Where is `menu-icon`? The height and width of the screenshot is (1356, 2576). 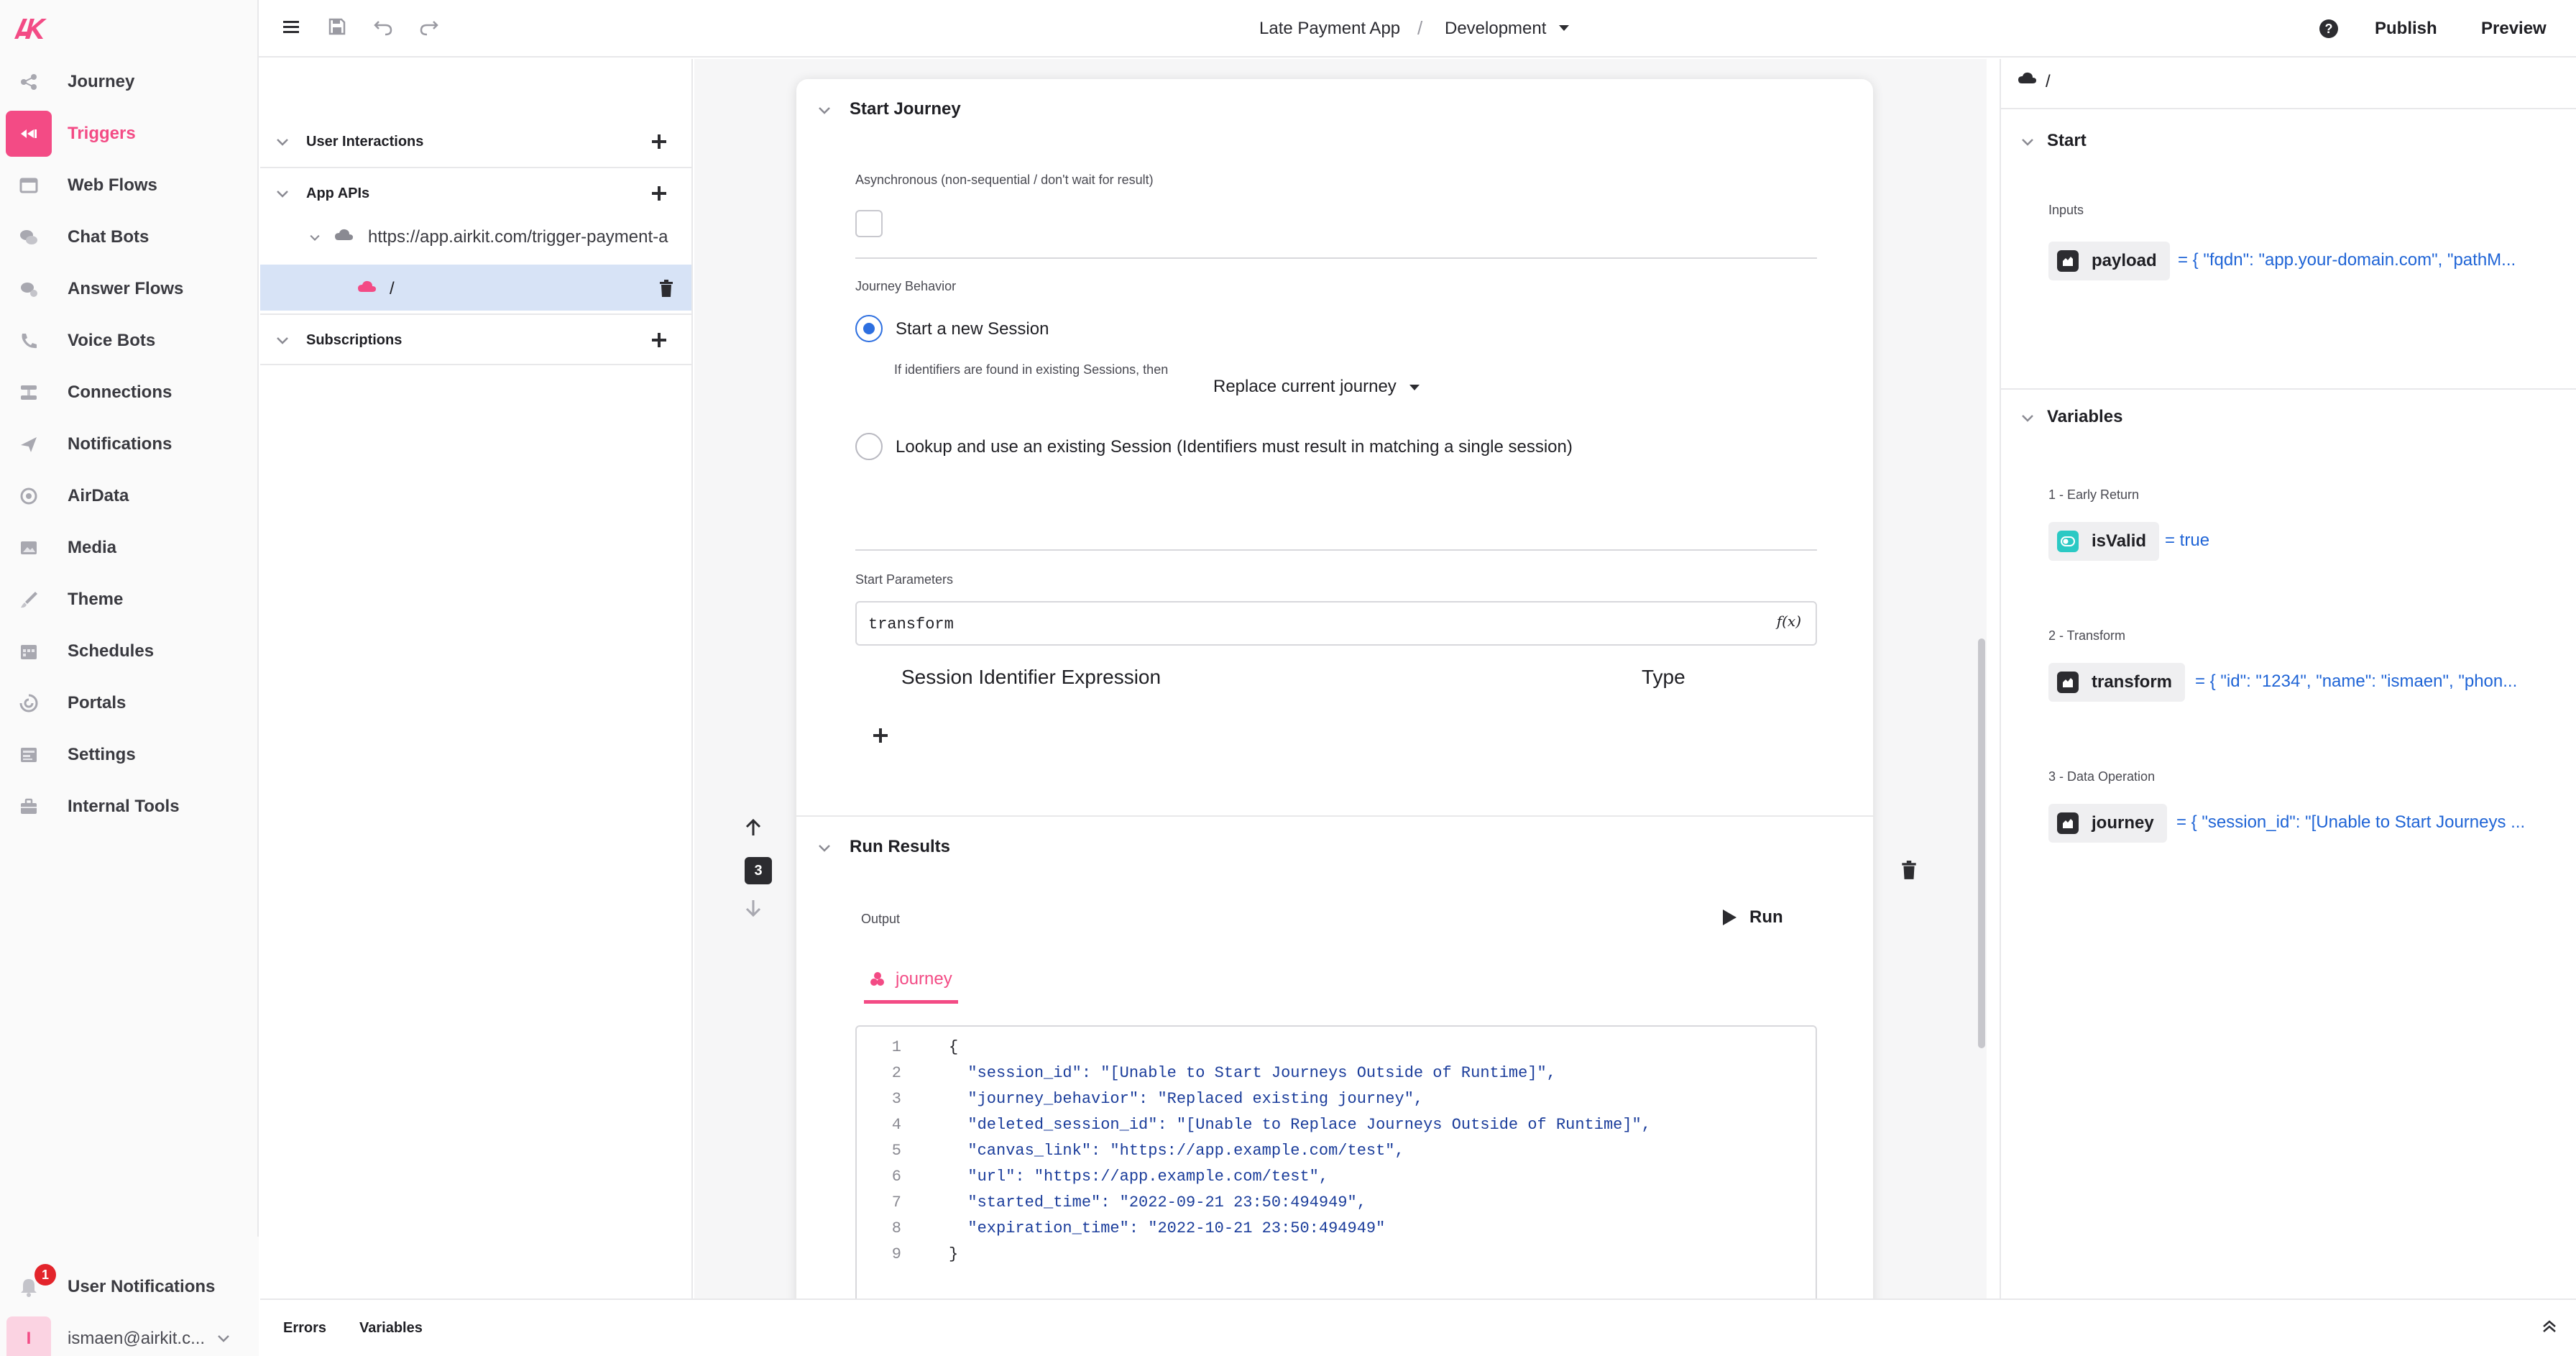 menu-icon is located at coordinates (291, 27).